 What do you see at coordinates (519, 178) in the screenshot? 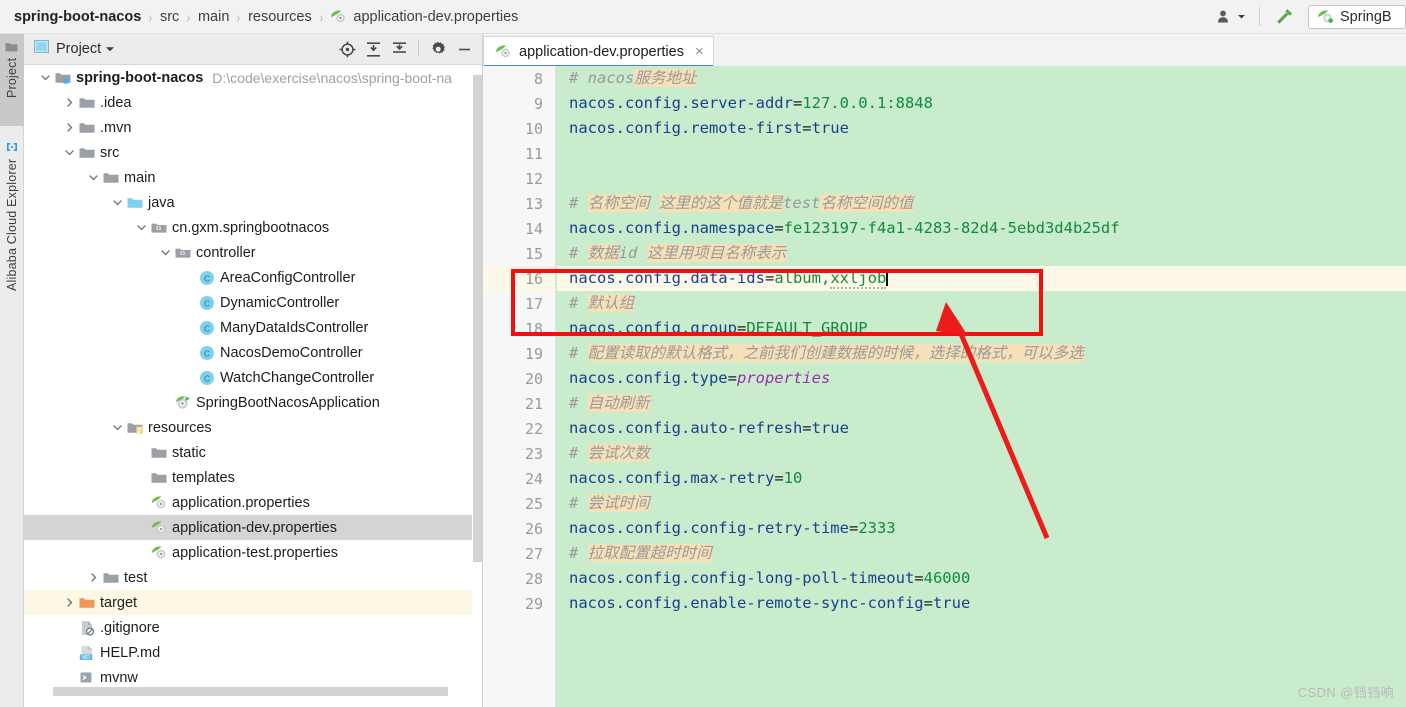
I see `line-number: 12` at bounding box center [519, 178].